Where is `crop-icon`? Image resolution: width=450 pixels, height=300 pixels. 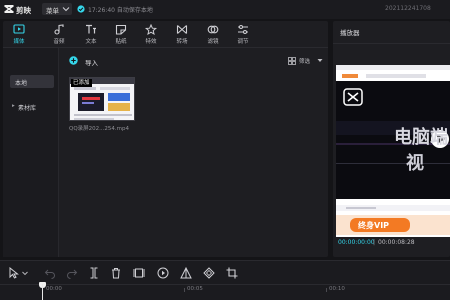
crop-icon is located at coordinates (232, 273).